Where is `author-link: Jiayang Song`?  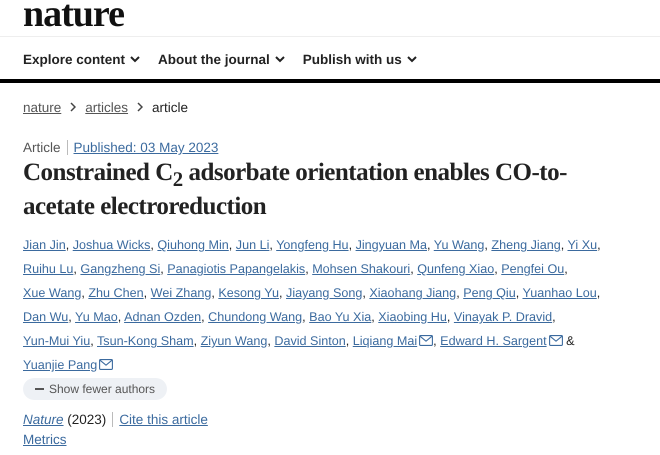
author-link: Jiayang Song is located at coordinates (324, 293).